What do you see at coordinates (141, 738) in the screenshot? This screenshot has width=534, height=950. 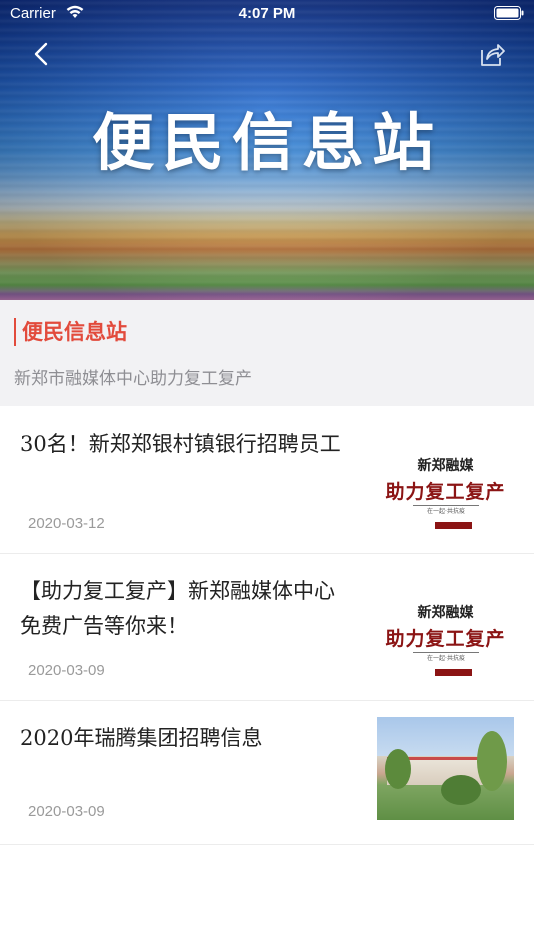 I see `article-title: 2020年瑞腾集团招聘信息` at bounding box center [141, 738].